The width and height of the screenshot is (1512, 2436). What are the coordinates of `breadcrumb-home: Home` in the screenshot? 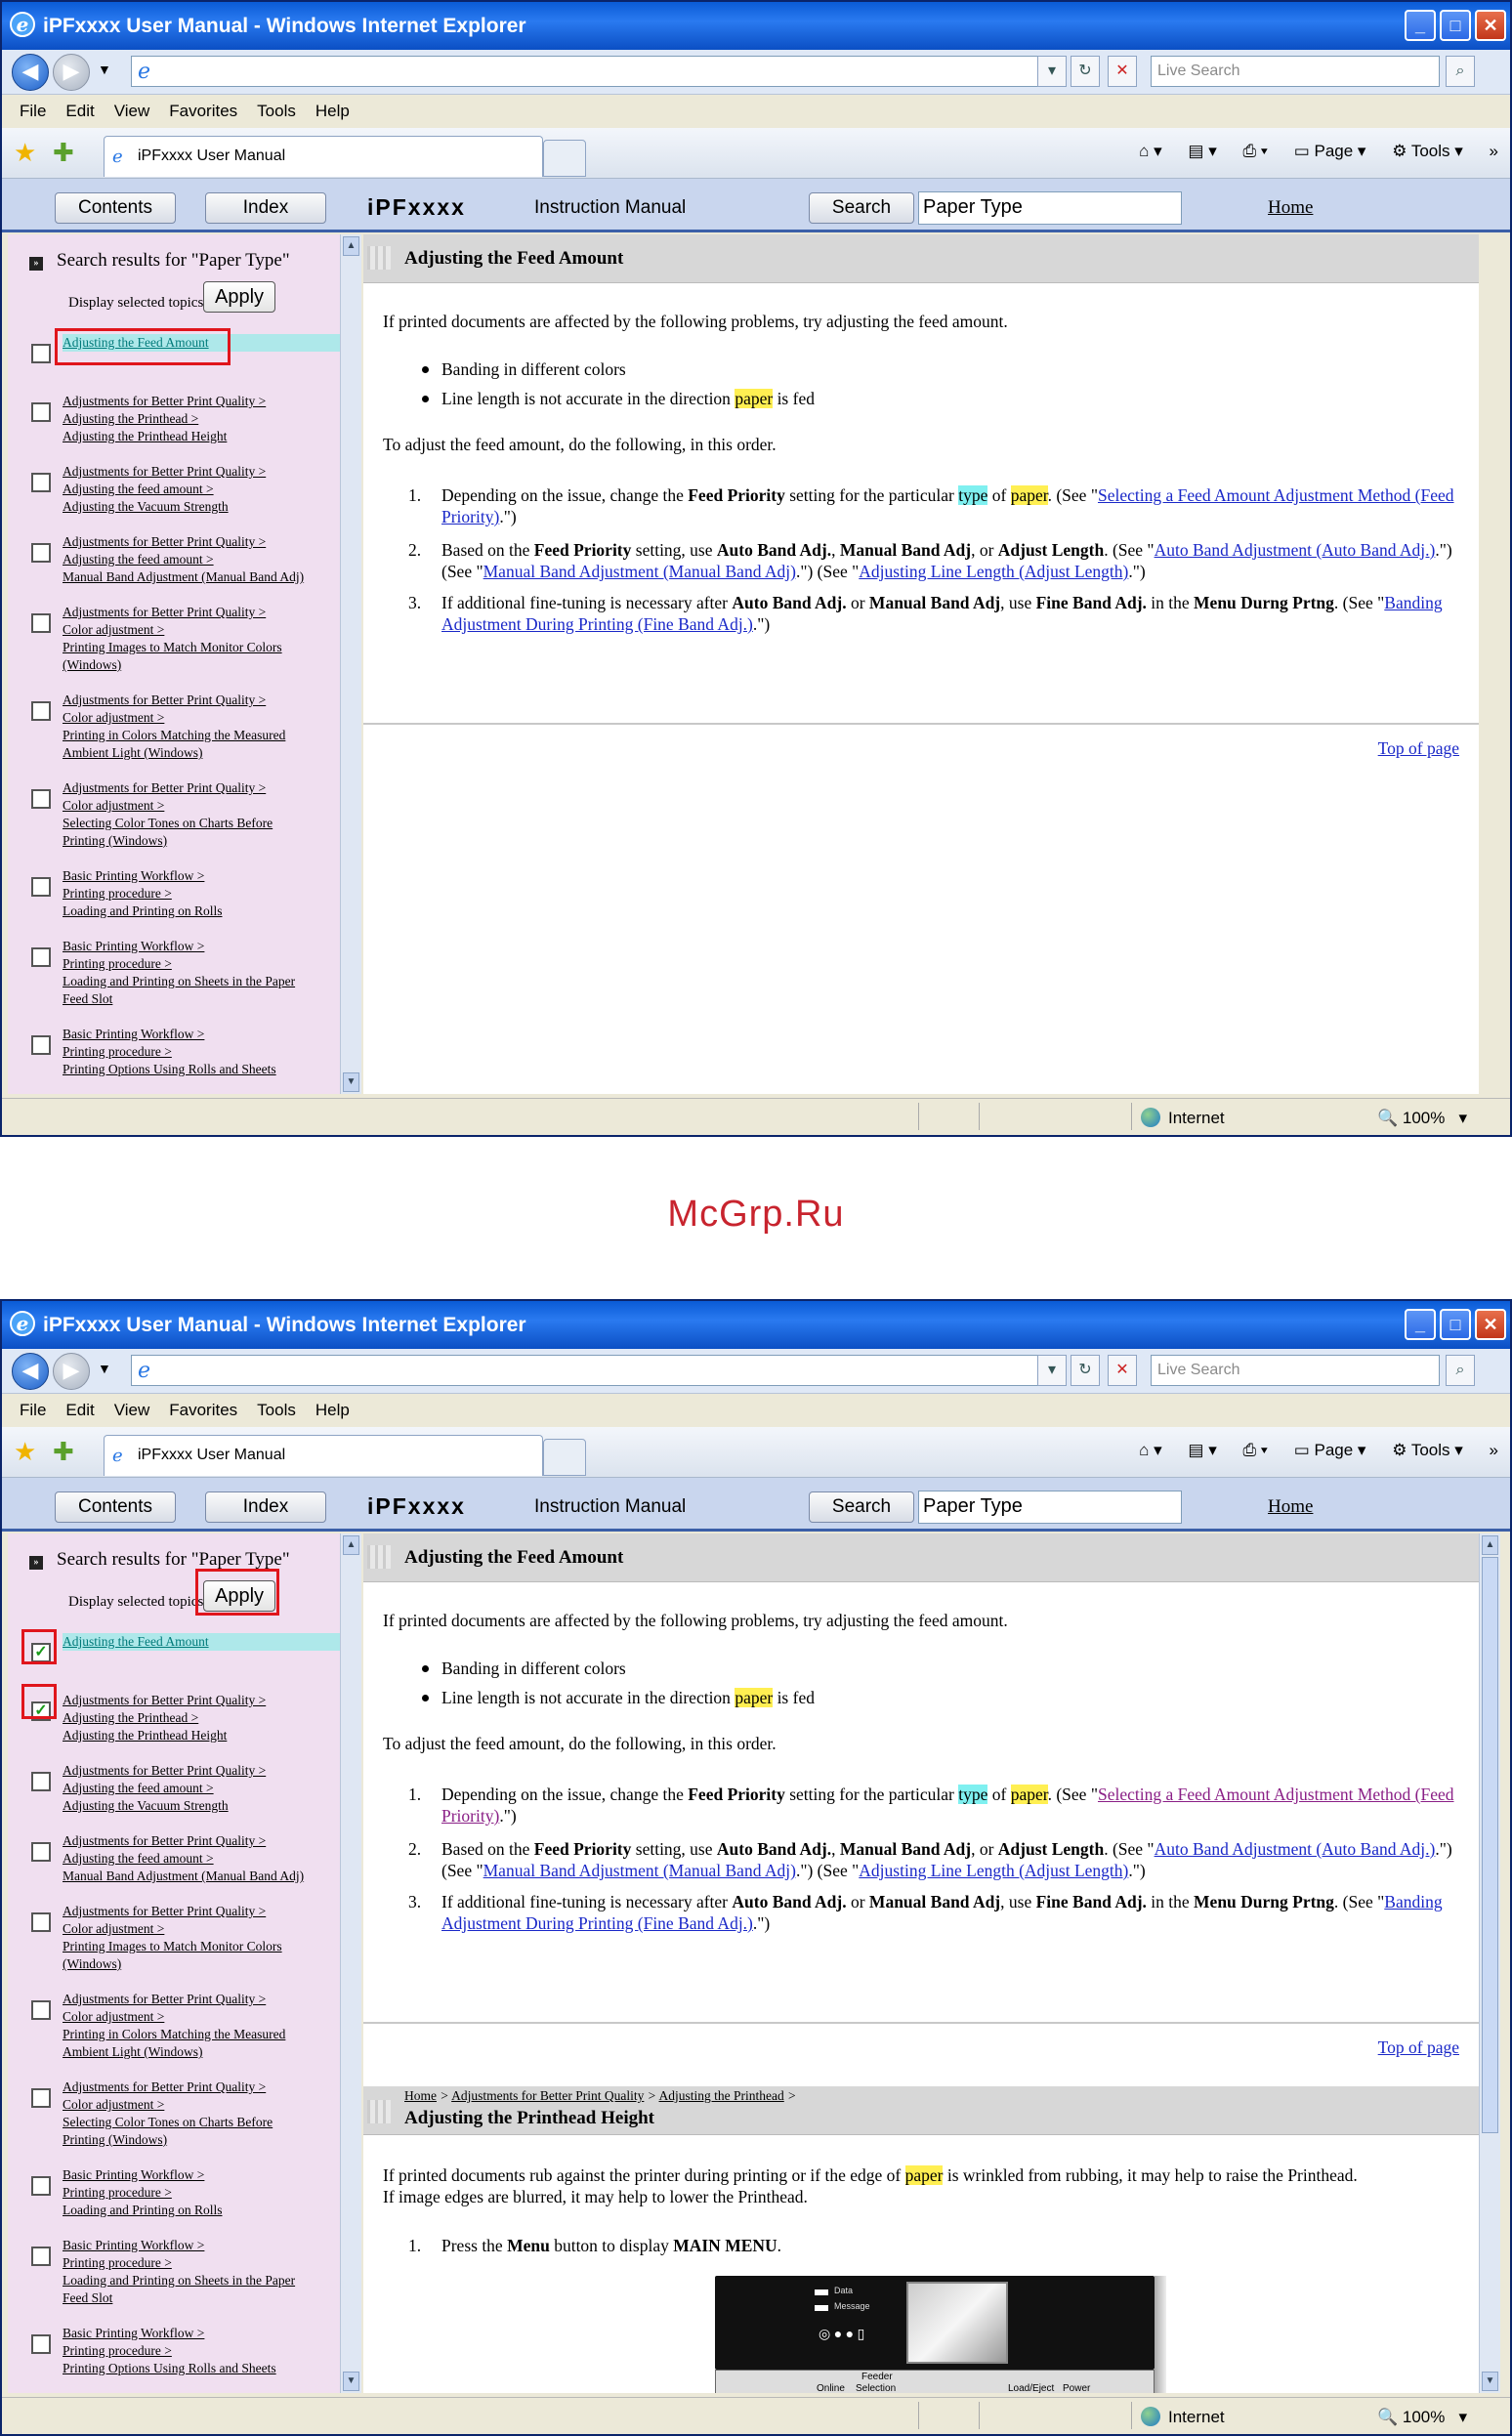 It's located at (420, 2095).